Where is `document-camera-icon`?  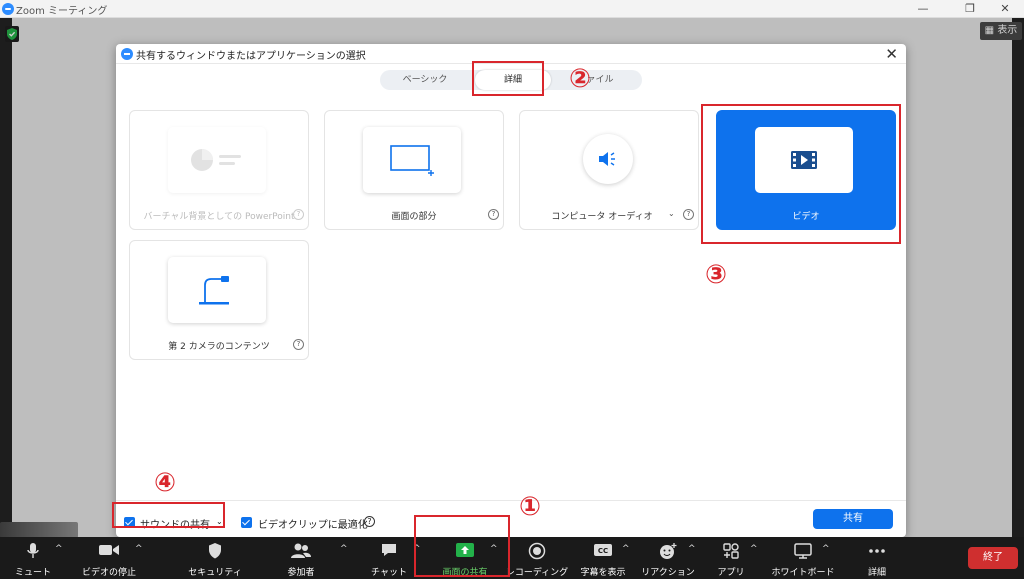
document-camera-icon is located at coordinates (214, 290).